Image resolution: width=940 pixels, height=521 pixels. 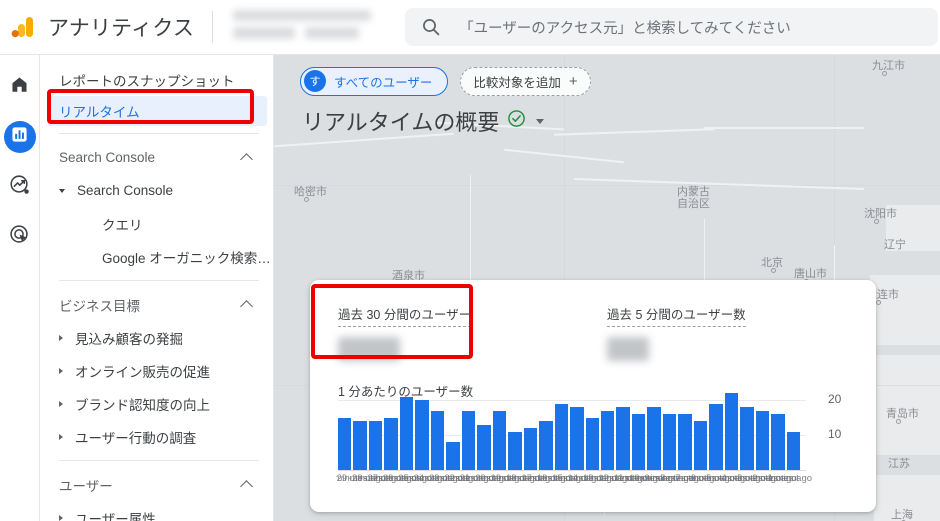 I want to click on sidebar-item-generate-leads: 見込み顧客の発掘, so click(x=157, y=337).